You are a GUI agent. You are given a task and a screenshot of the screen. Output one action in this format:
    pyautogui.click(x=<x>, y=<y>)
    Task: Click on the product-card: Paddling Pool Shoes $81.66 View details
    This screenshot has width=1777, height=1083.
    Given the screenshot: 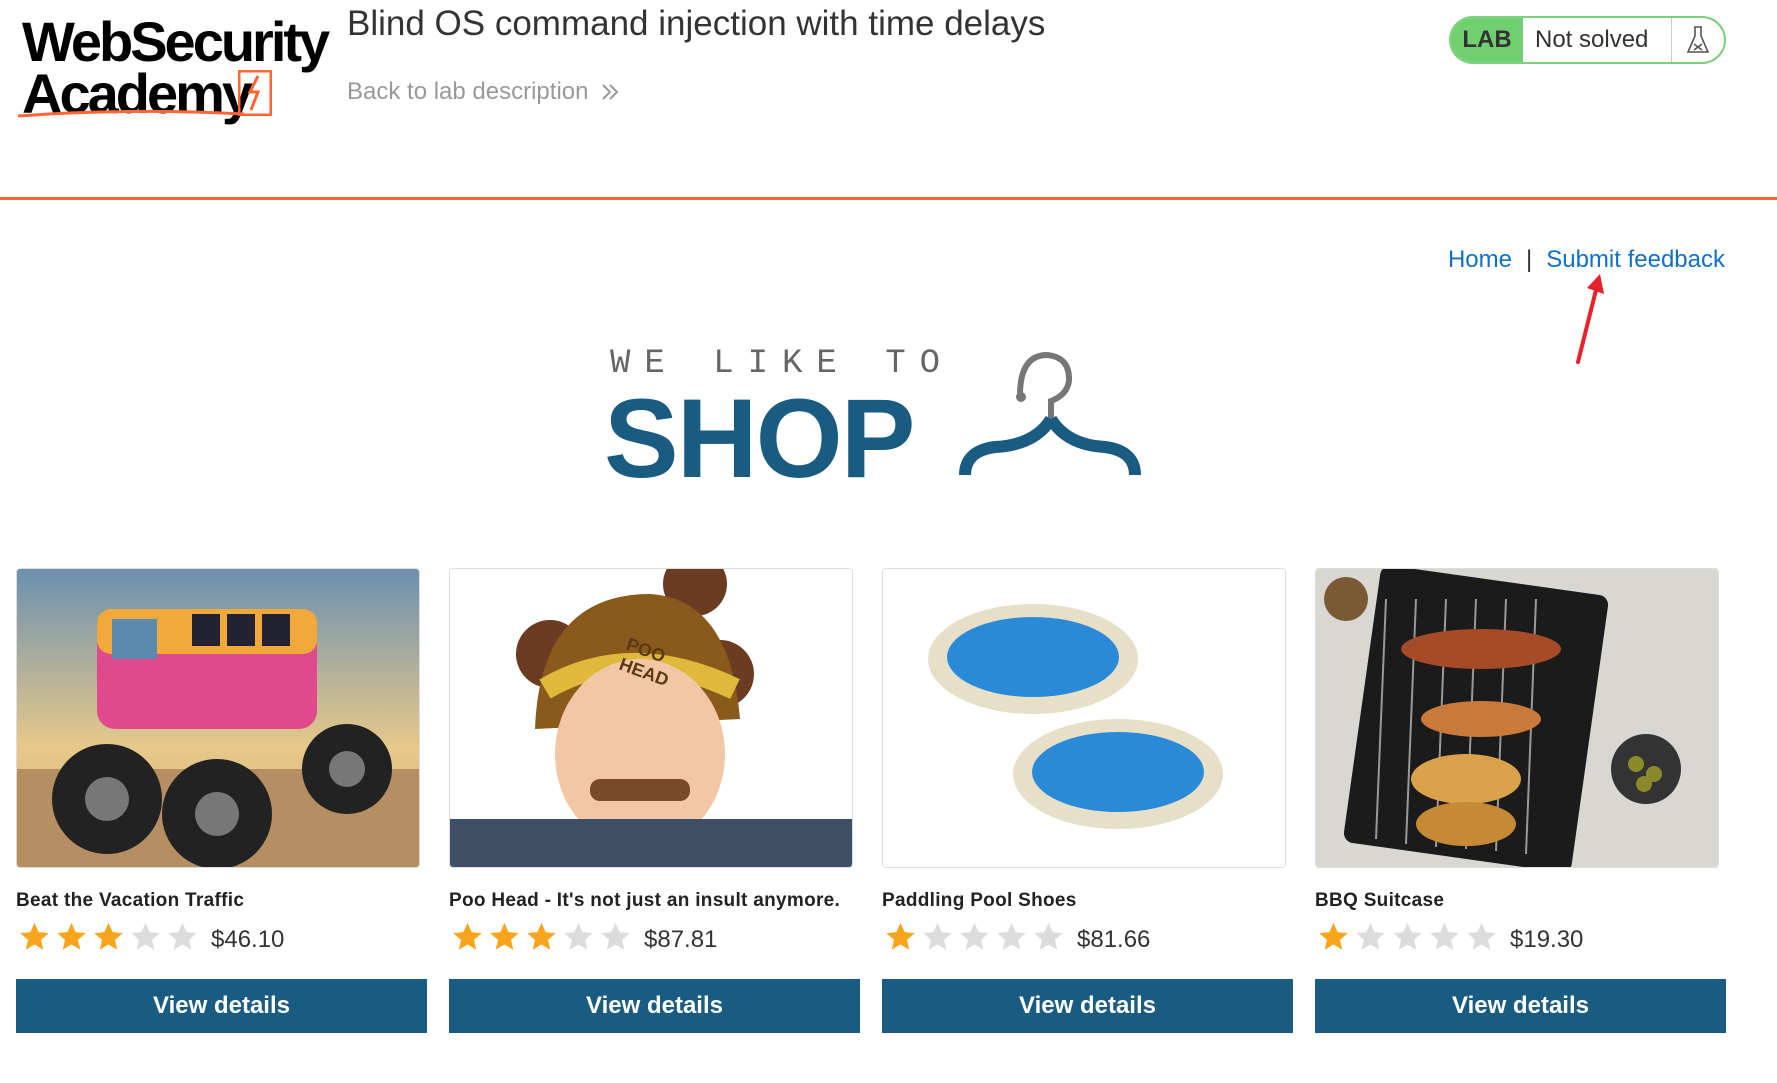 What is the action you would take?
    pyautogui.click(x=1087, y=803)
    